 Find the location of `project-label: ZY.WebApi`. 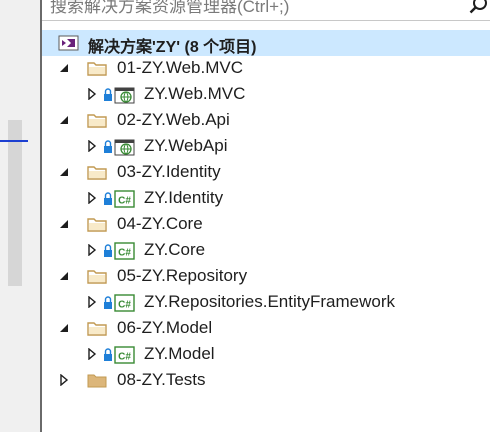

project-label: ZY.WebApi is located at coordinates (186, 145).